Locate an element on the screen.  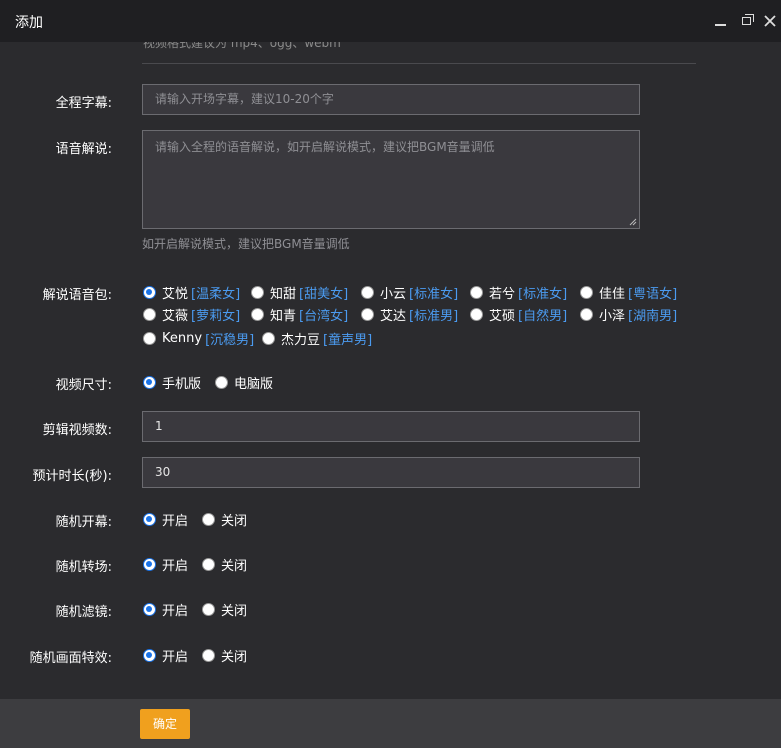
voice-option: 艾悦 [温柔女] is located at coordinates (191, 292).